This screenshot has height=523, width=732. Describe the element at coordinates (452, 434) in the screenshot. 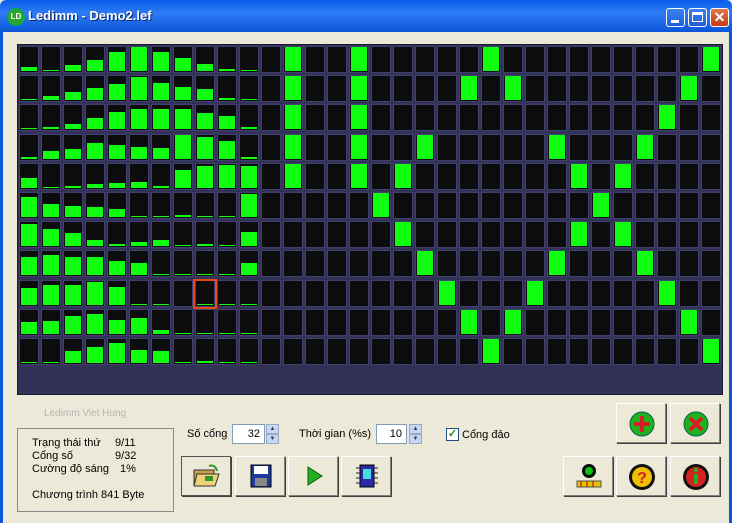

I see `invert-checkbox: ✓` at that location.